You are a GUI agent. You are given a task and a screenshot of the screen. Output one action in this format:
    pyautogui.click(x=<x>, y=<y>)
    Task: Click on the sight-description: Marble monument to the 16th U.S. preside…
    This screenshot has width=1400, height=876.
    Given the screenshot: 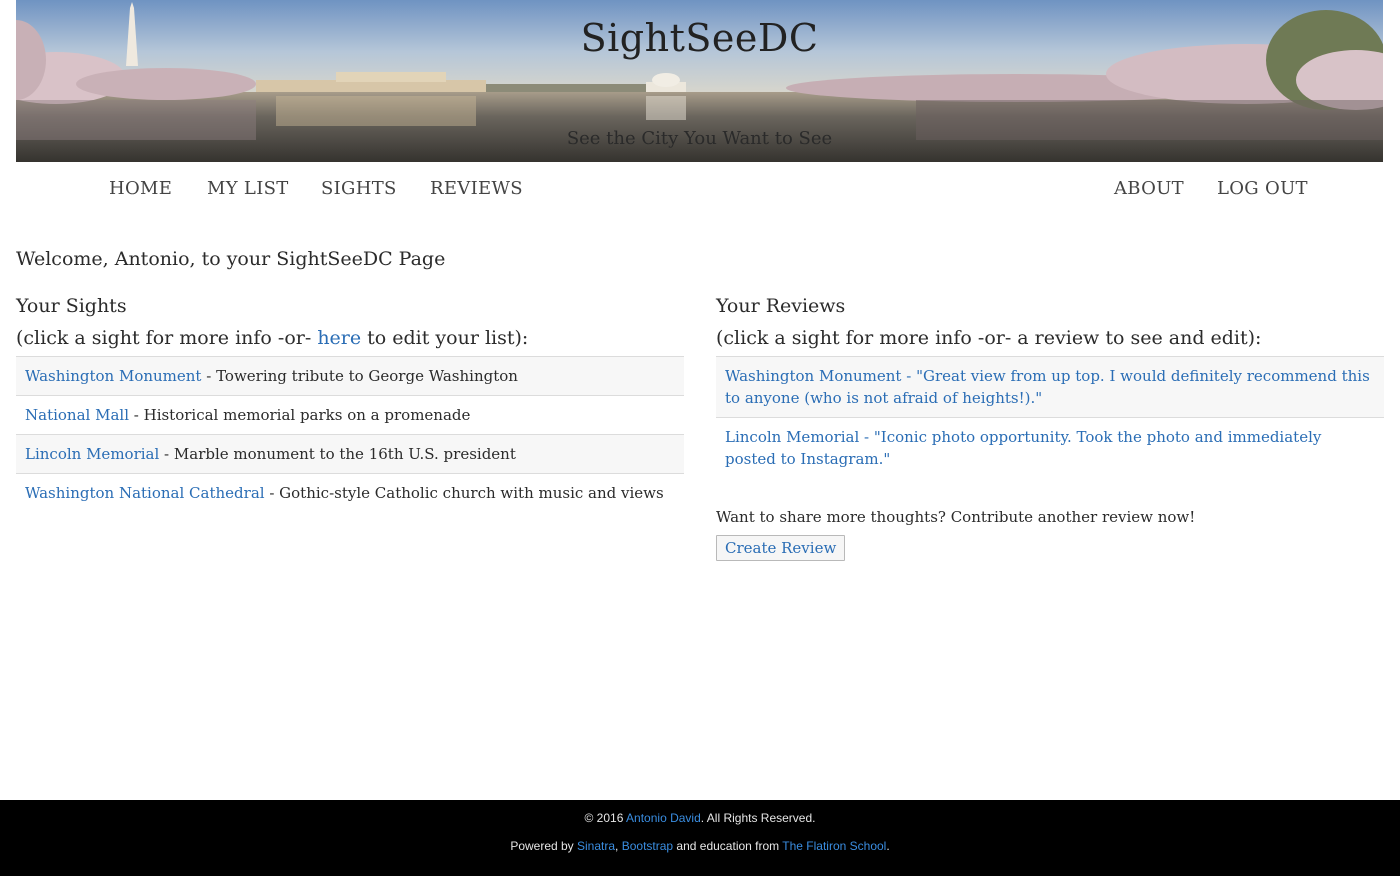 What is the action you would take?
    pyautogui.click(x=344, y=454)
    